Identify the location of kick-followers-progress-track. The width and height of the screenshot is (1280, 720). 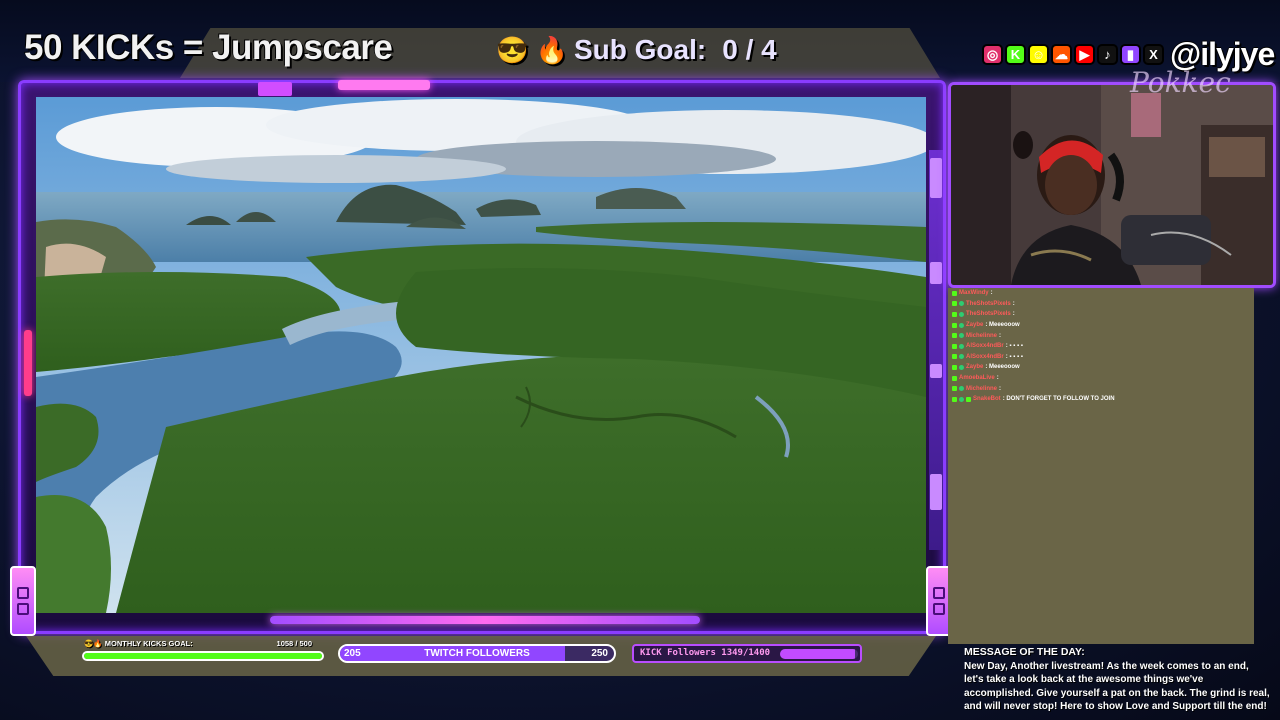
(819, 654).